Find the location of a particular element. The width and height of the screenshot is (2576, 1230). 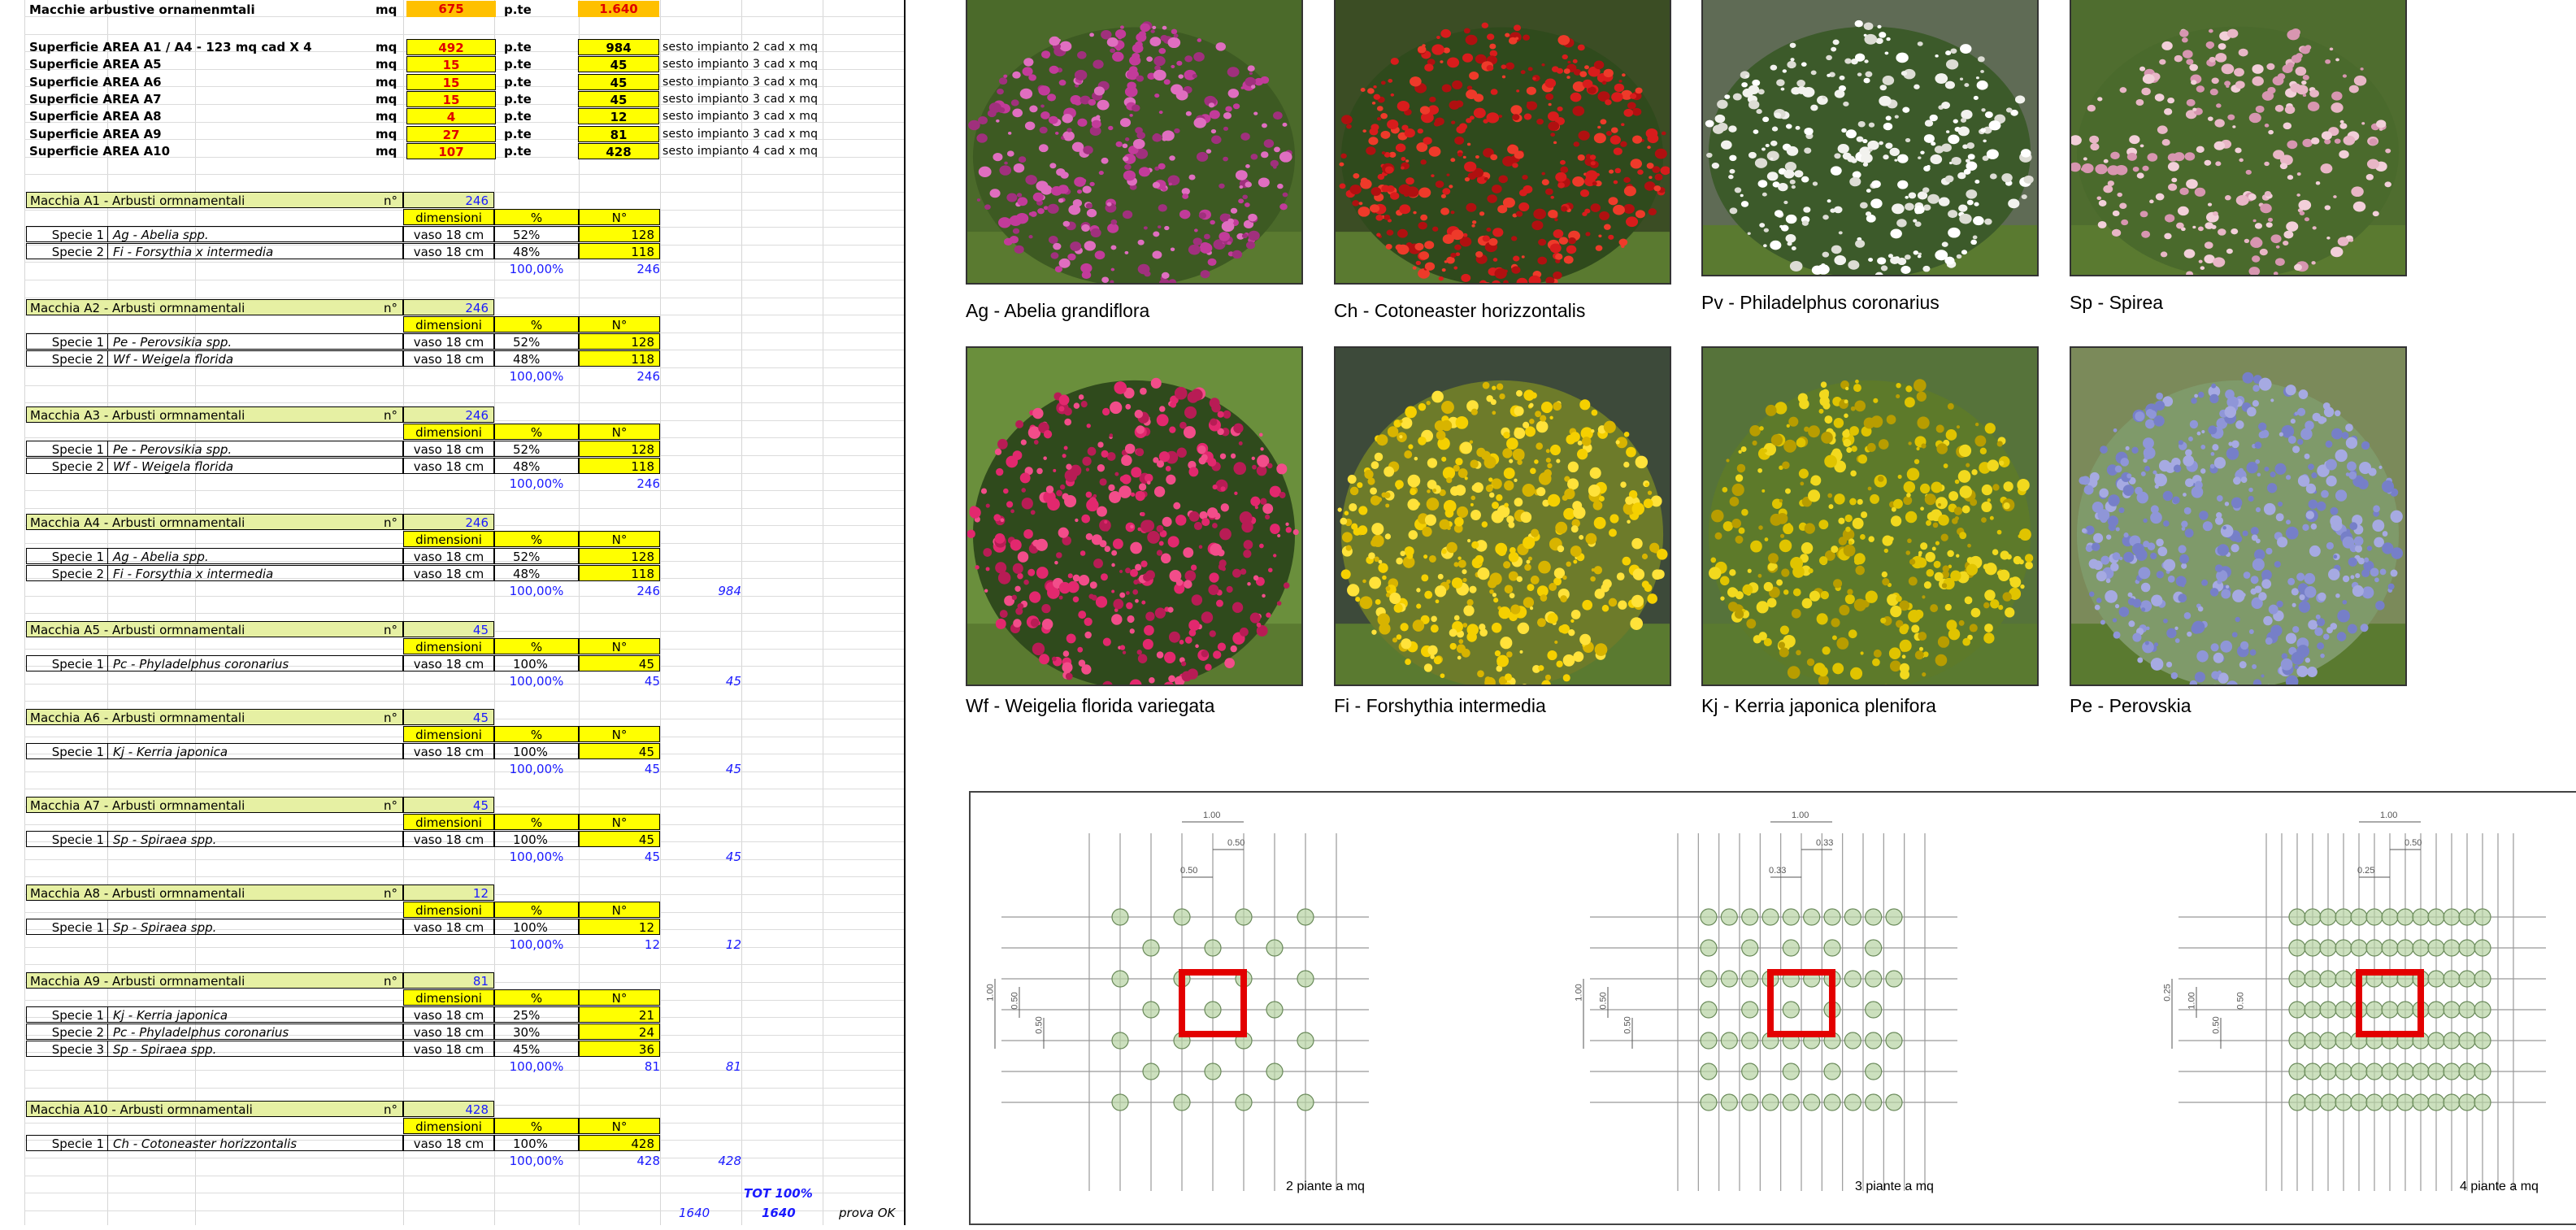

group-total-num: 246 is located at coordinates (622, 376).